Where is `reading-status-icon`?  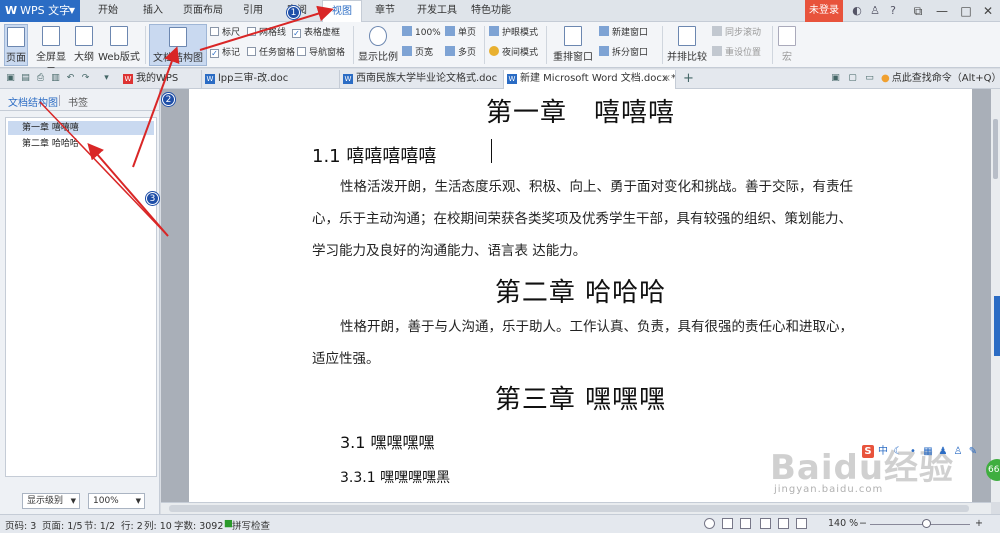
reading-status-icon is located at coordinates (801, 523).